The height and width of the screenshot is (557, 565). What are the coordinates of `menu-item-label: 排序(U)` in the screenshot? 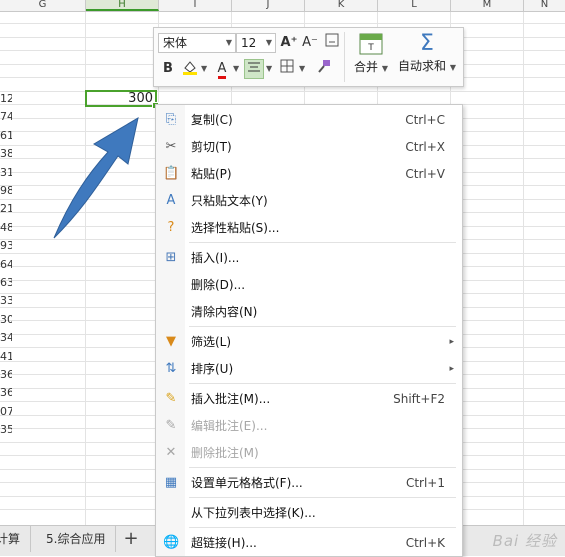 It's located at (212, 369).